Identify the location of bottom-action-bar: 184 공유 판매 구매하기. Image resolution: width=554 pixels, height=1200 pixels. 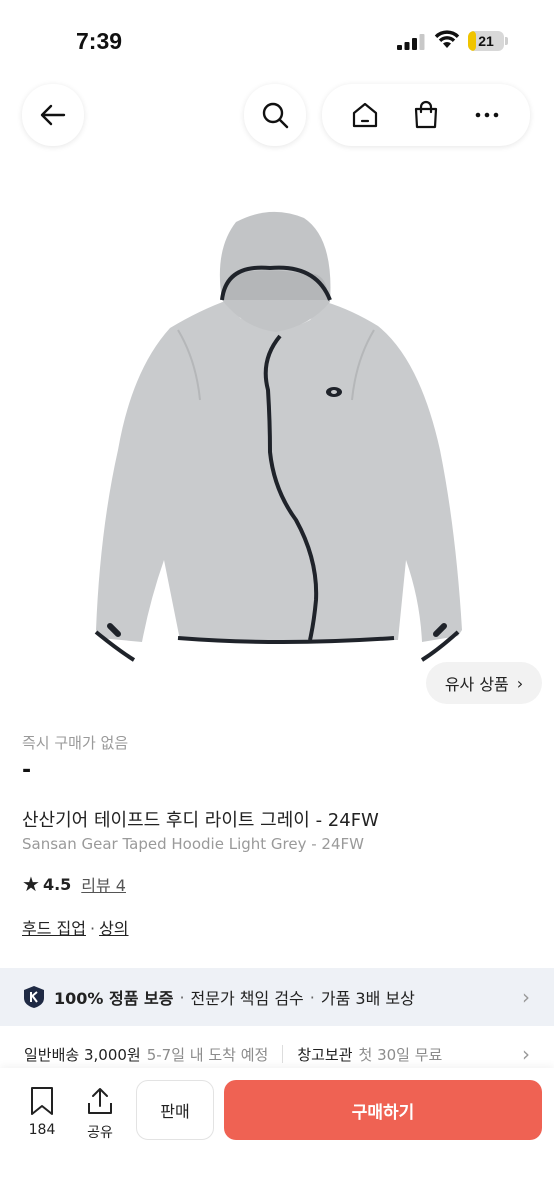
(277, 1134).